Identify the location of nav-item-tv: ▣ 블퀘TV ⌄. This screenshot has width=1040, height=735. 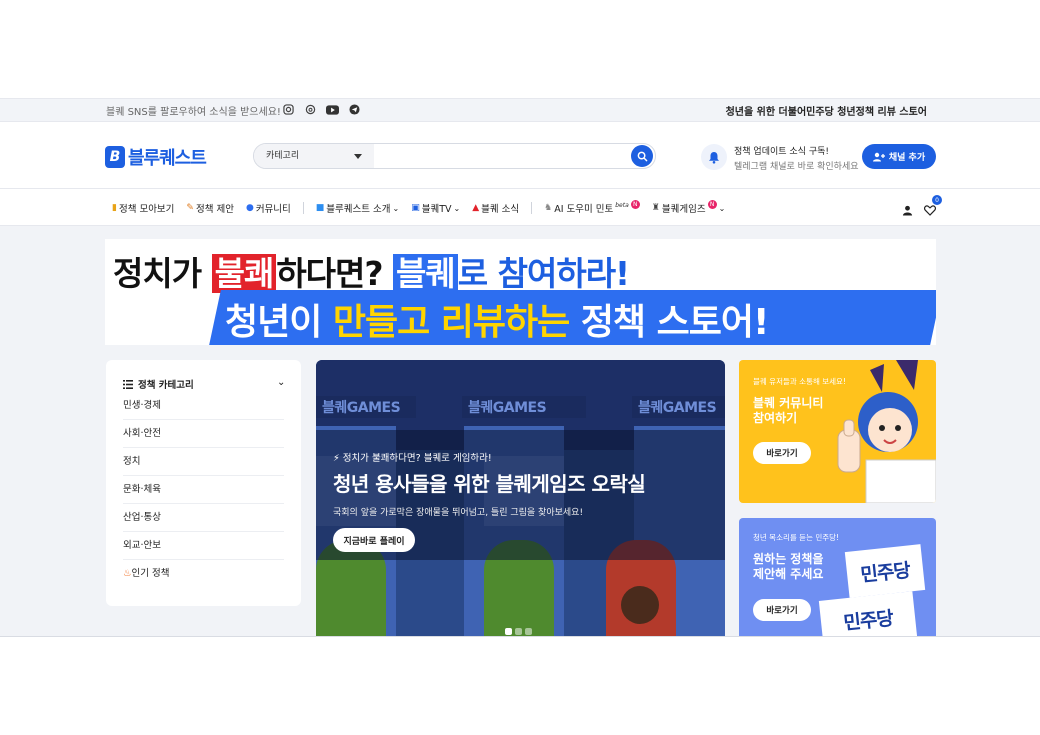
(435, 208).